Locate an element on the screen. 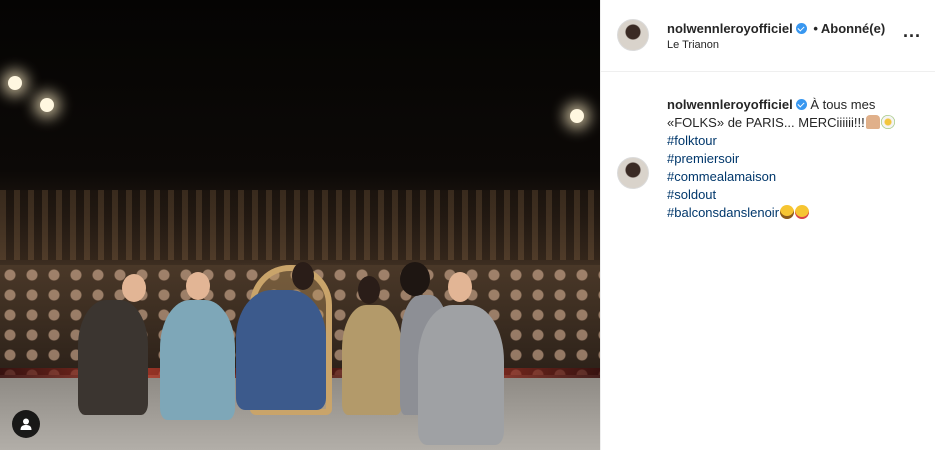 The width and height of the screenshot is (935, 450). hashtag-link: #premiersoir is located at coordinates (787, 159).